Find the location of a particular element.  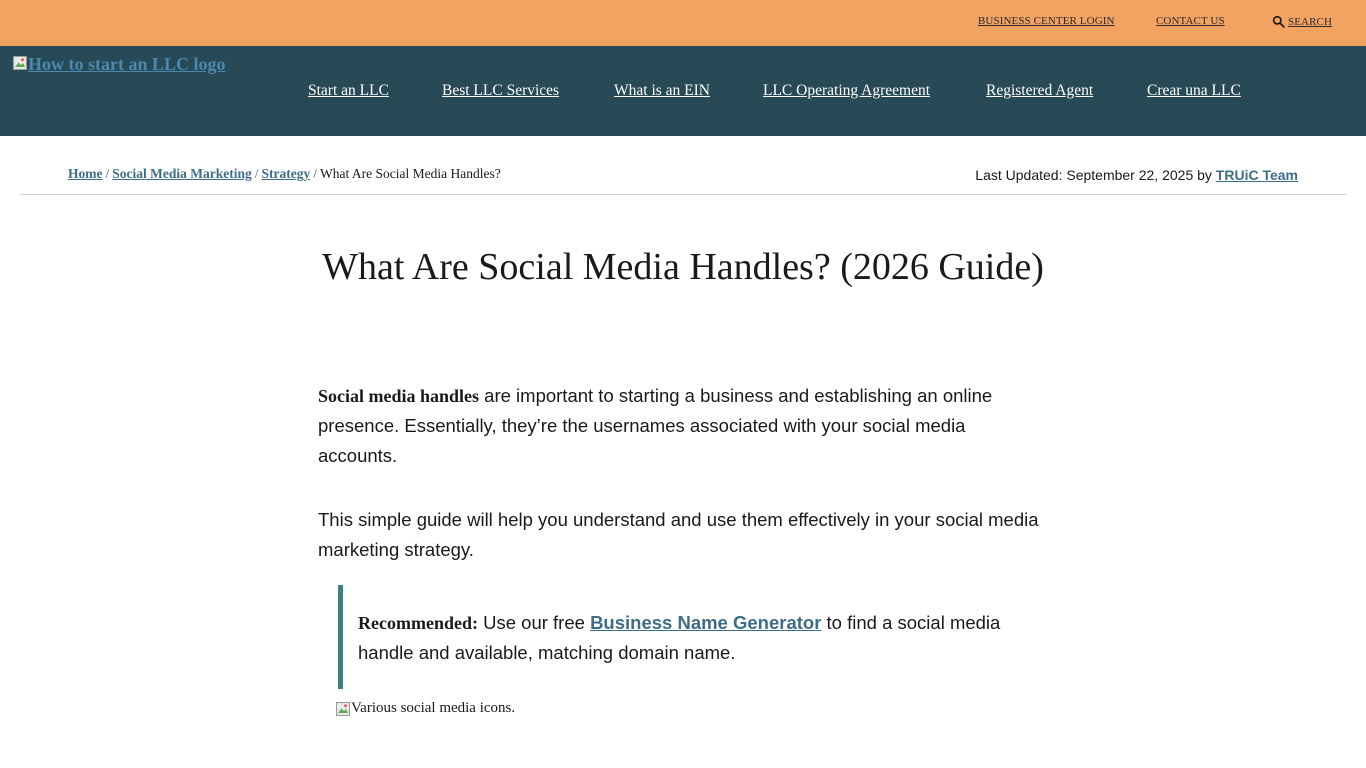

breadcrumb-social-media-marketing: Social Media Marketing is located at coordinates (181, 173).